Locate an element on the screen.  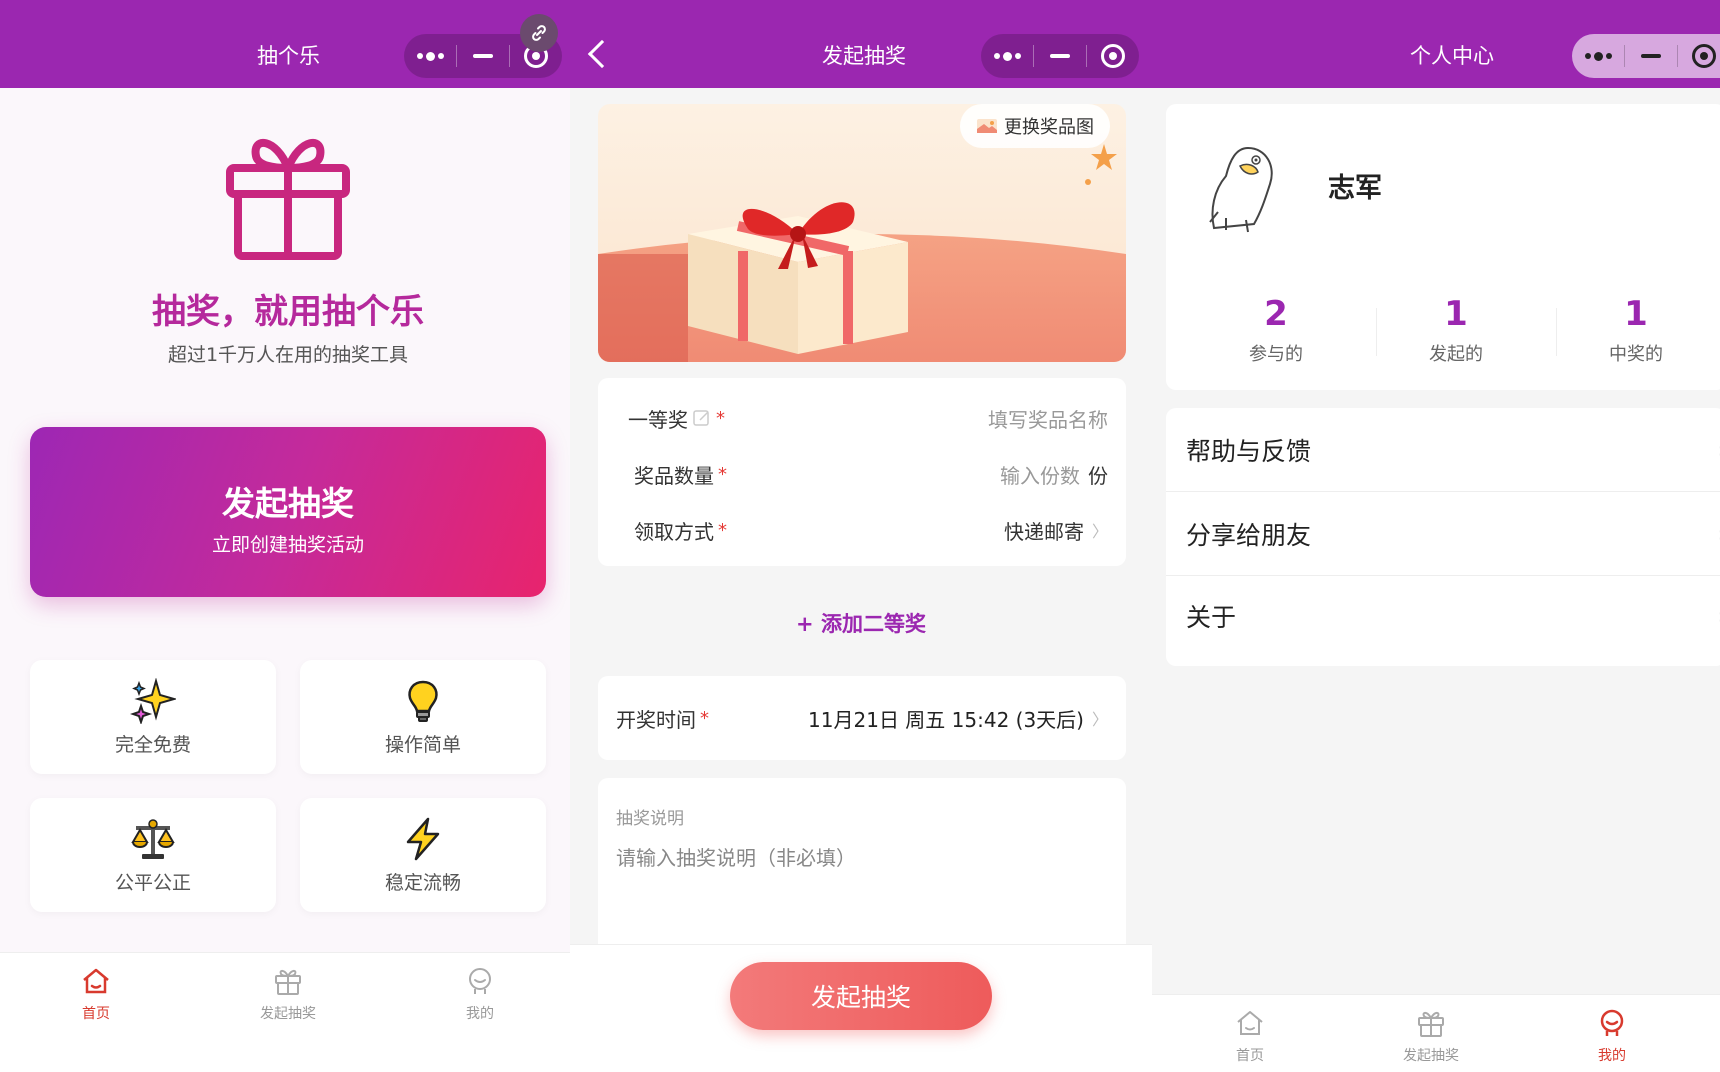
profile-tabbar: 首页 发起抽奖 我的 is located at coordinates (1436, 1033).